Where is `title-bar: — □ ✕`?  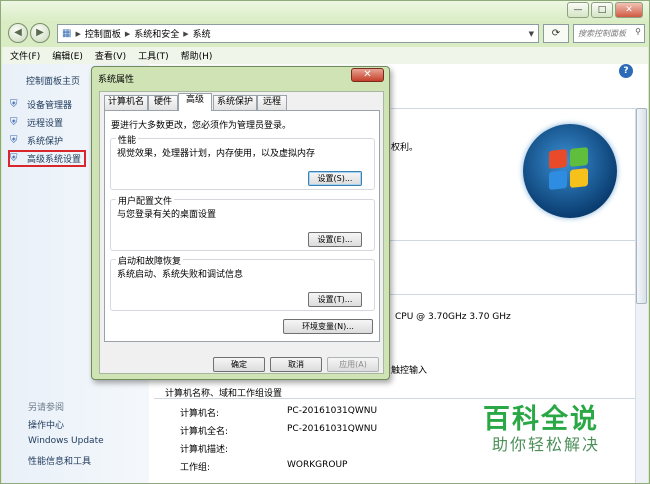
title-bar: — □ ✕ is located at coordinates (325, 12).